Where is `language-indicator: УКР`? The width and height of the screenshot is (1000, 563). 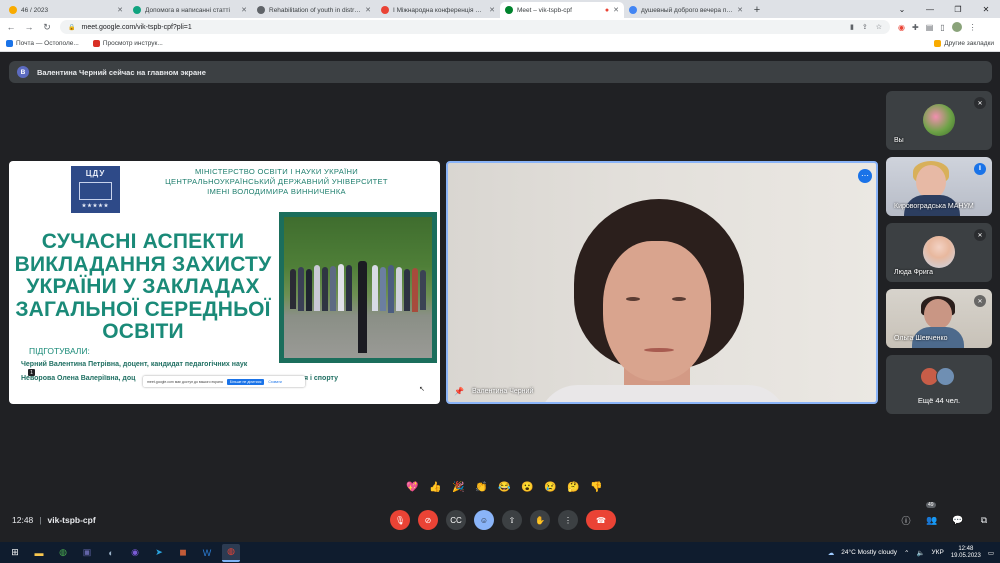
language-indicator: УКР is located at coordinates (938, 552).